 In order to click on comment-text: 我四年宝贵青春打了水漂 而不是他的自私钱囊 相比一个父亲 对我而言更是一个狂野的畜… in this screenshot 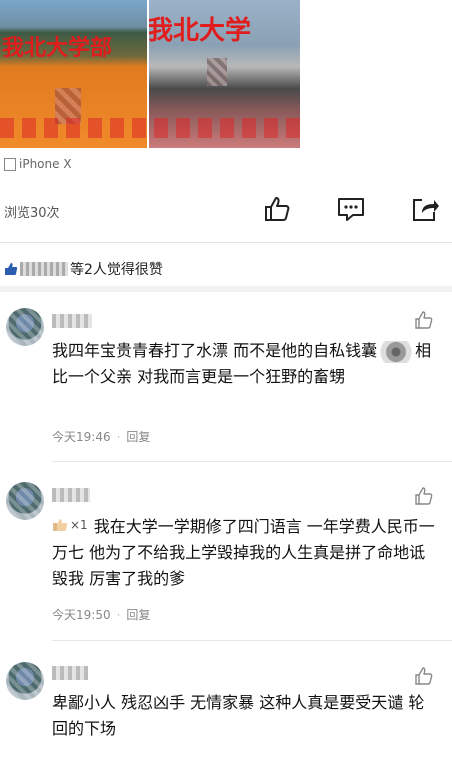, I will do `click(244, 364)`.